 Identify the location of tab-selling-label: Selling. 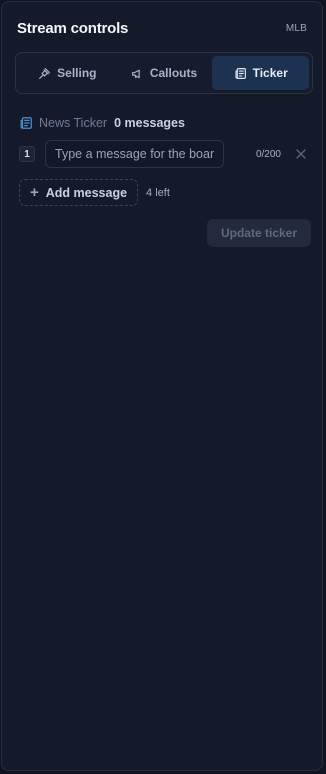
(77, 73).